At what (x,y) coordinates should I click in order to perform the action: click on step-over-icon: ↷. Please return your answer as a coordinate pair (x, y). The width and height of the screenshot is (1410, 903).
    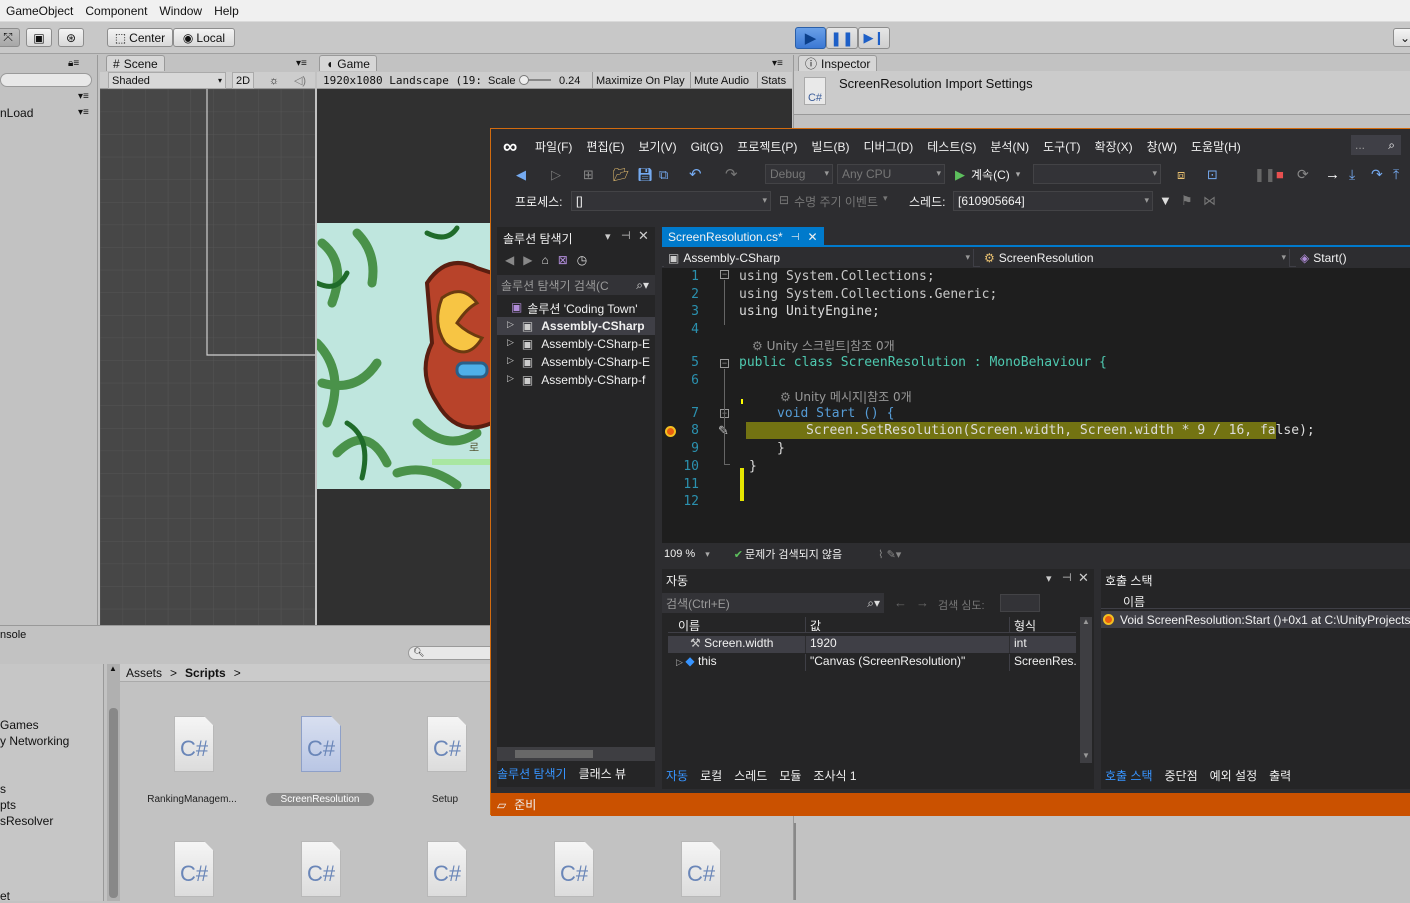
    Looking at the image, I should click on (1377, 174).